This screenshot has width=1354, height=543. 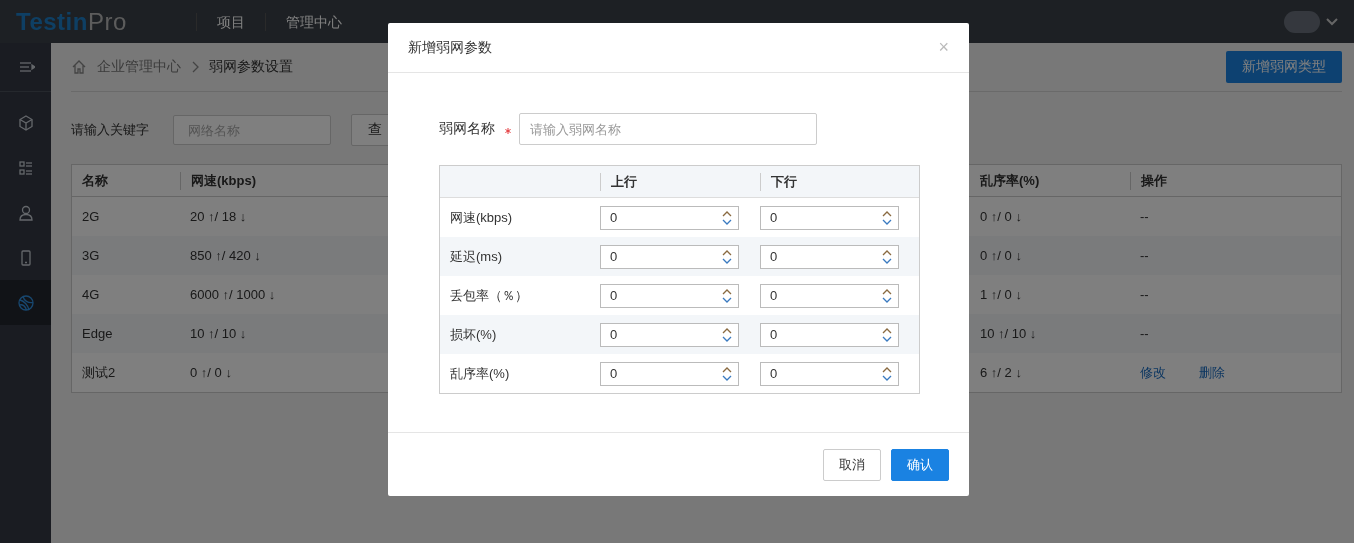 I want to click on table-cell-text: 6000 ↑/ 1000 ↓, so click(x=233, y=294).